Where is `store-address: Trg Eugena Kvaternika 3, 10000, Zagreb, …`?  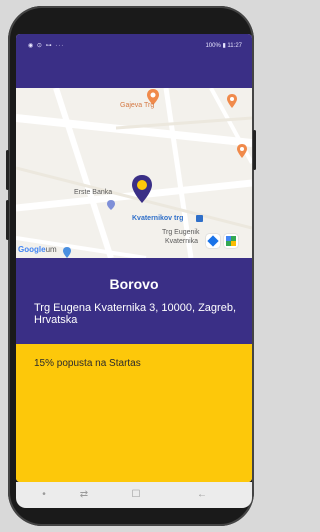
store-address: Trg Eugena Kvaternika 3, 10000, Zagreb, … is located at coordinates (135, 314).